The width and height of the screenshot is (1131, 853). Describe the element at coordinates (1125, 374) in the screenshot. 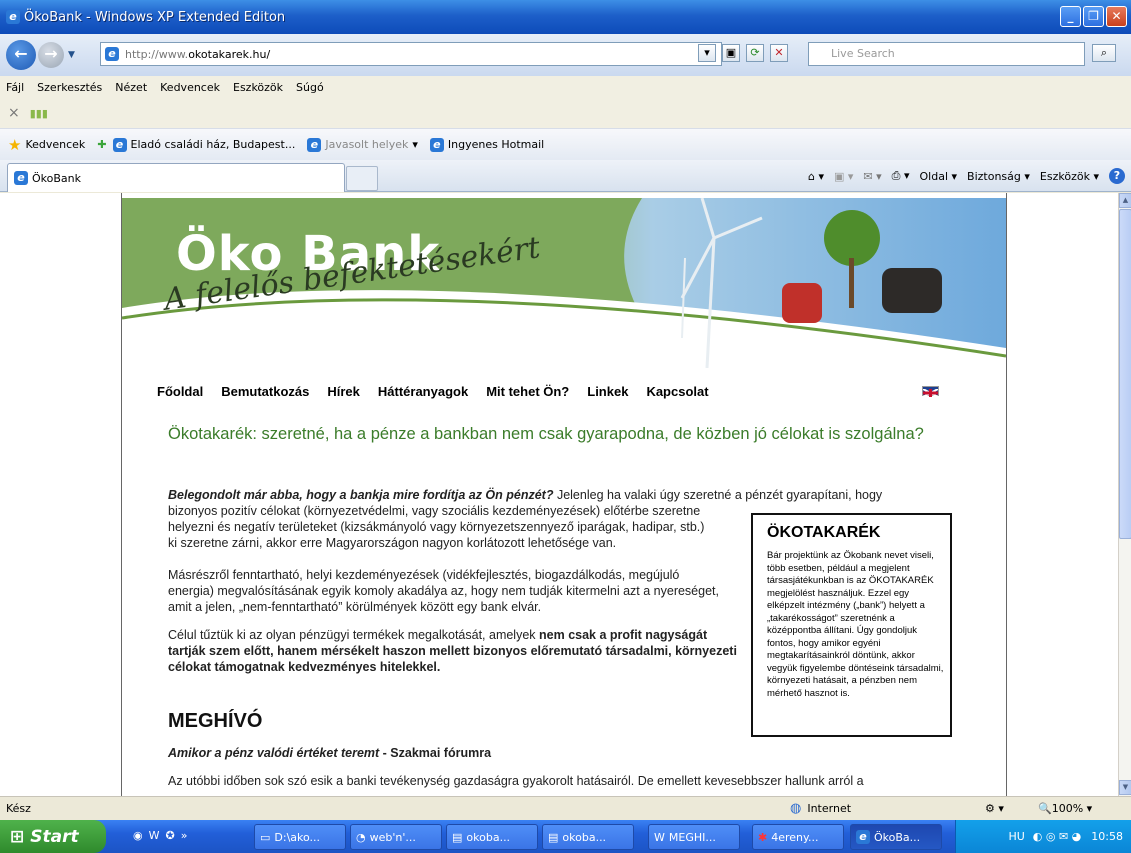

I see `scroll-thumb` at that location.